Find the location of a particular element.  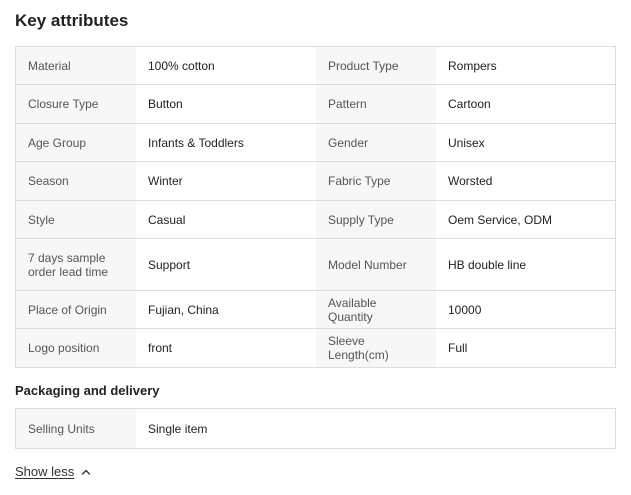

attribute-key: Logo position is located at coordinates (76, 348).